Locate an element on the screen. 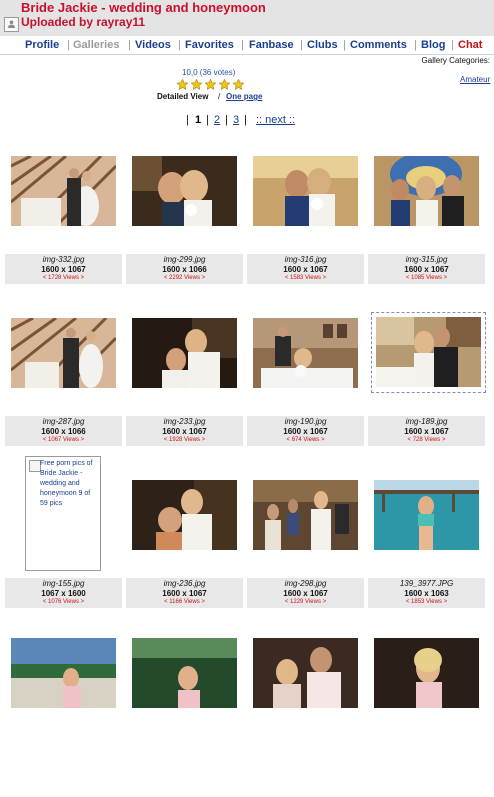  photo-info: img-315.jpg 1600 x 1067 < 1085 Views > is located at coordinates (426, 269).